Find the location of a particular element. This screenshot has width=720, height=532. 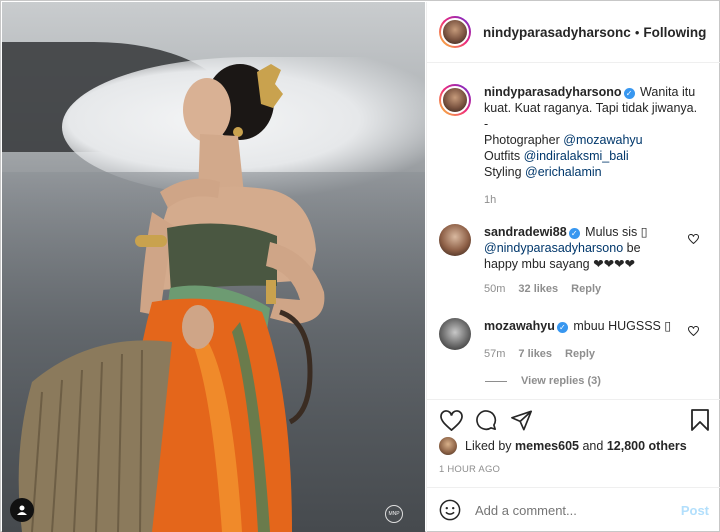

likes-prefix: Liked by is located at coordinates (488, 446).